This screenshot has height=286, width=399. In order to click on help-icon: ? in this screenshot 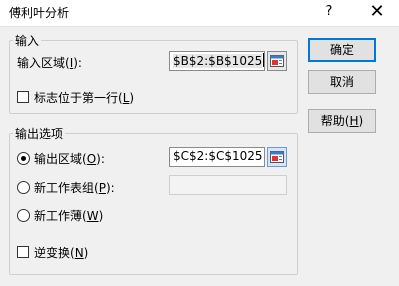, I will do `click(329, 12)`.